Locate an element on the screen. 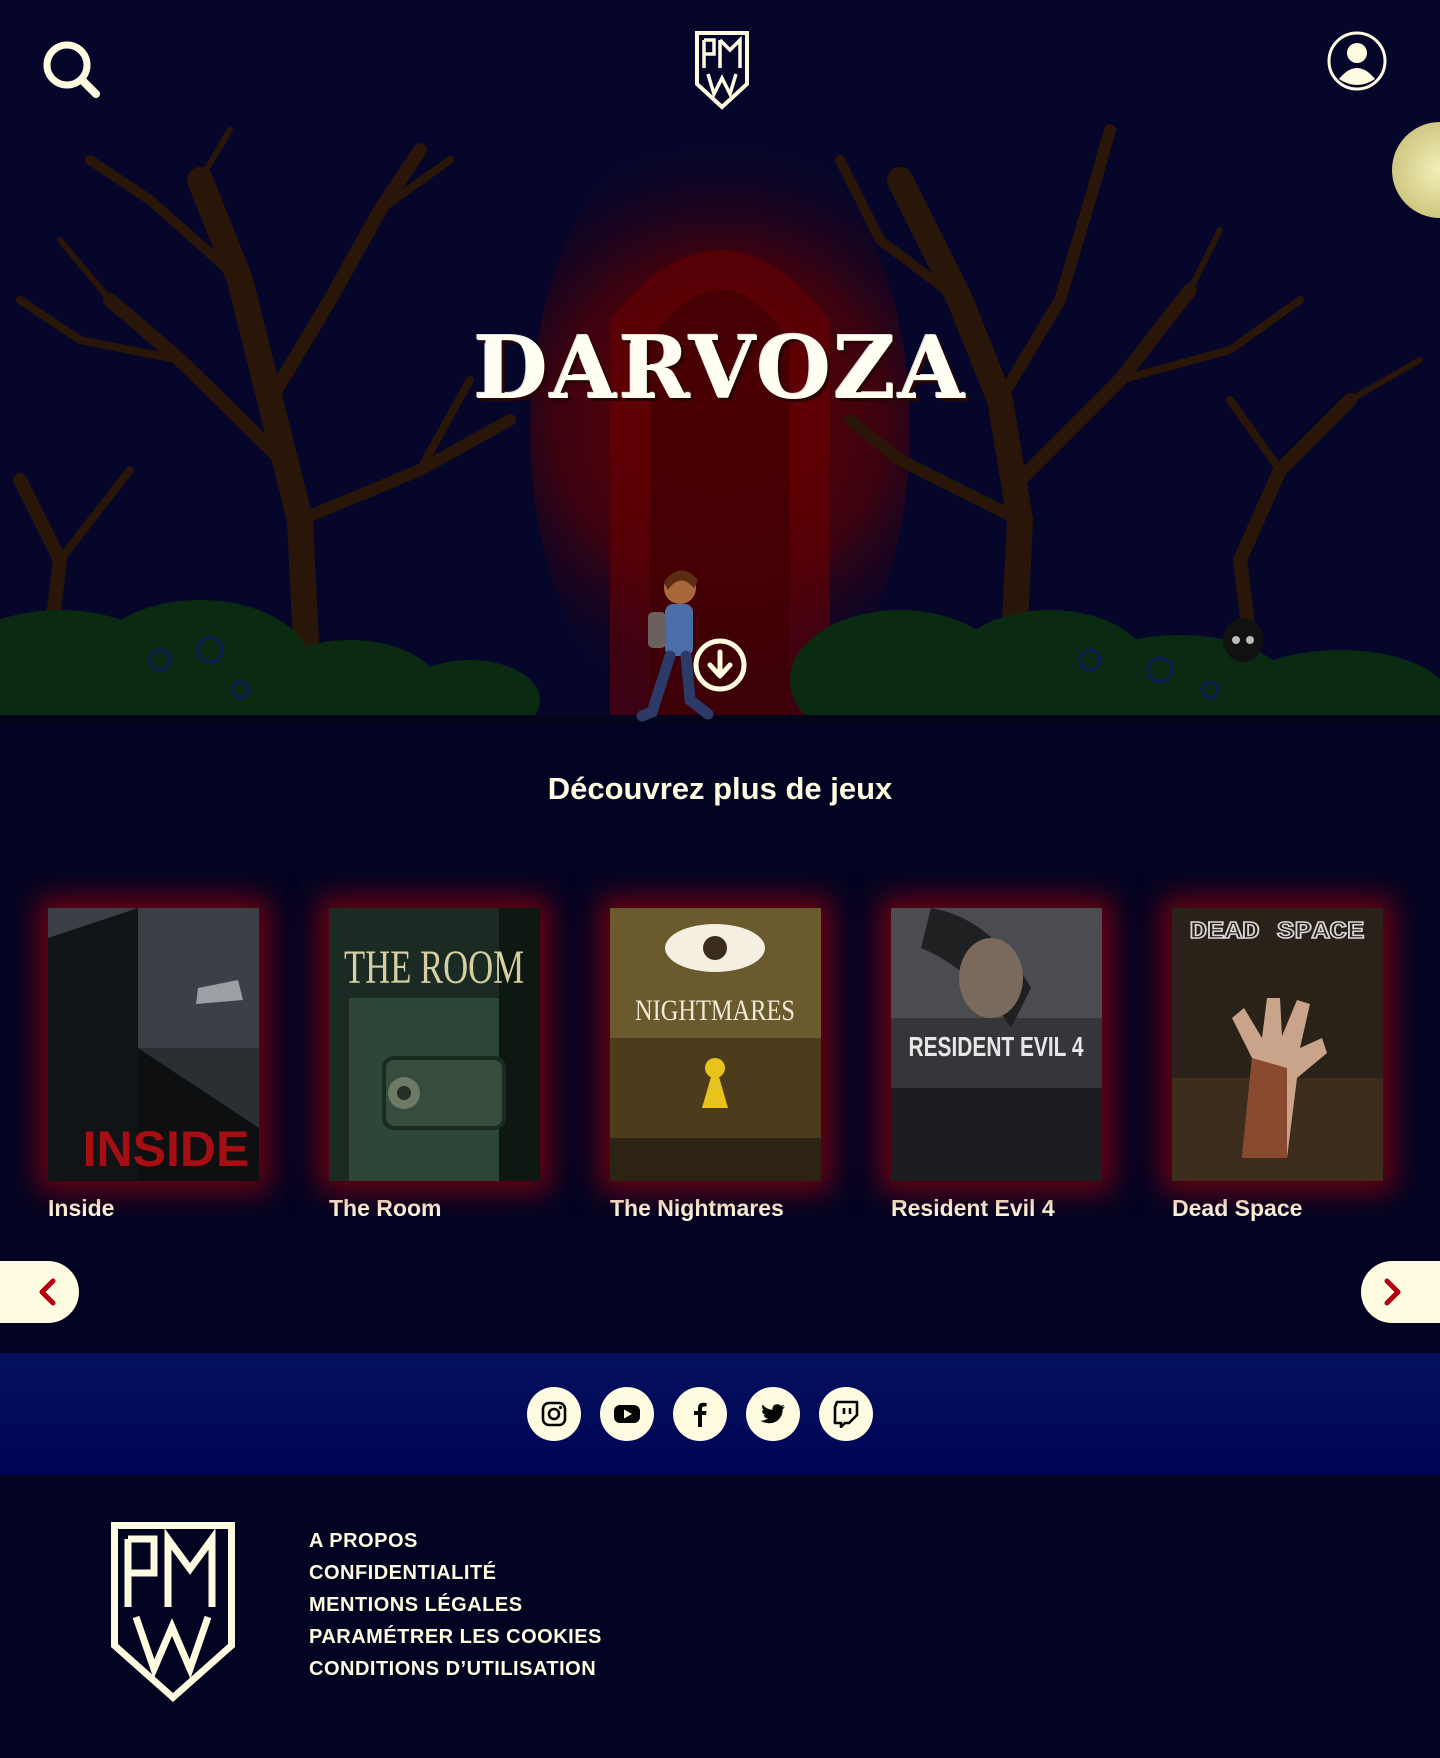 The height and width of the screenshot is (1758, 1440). cover-text: NIGHTMARES is located at coordinates (715, 1010).